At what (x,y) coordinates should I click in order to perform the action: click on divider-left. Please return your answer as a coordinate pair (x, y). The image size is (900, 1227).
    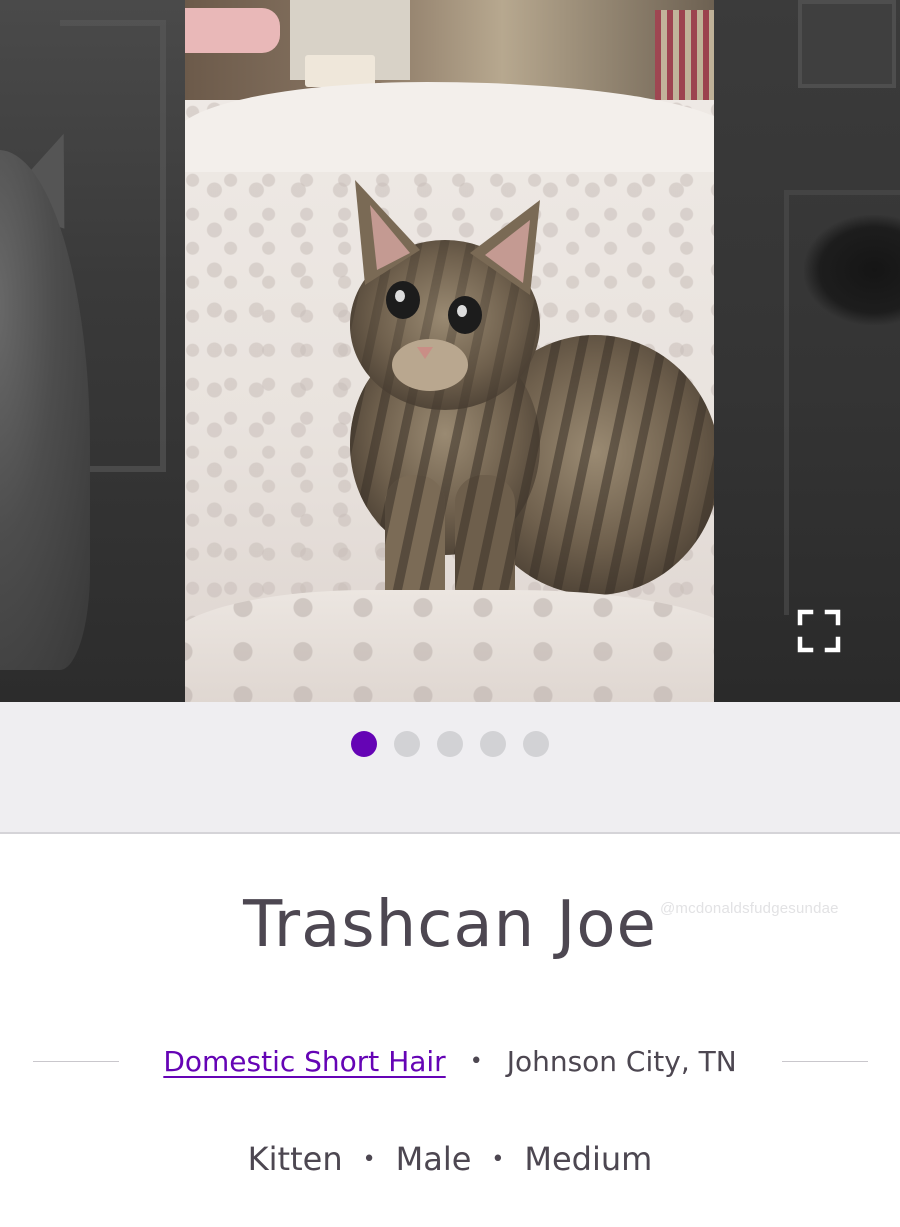
    Looking at the image, I should click on (76, 1061).